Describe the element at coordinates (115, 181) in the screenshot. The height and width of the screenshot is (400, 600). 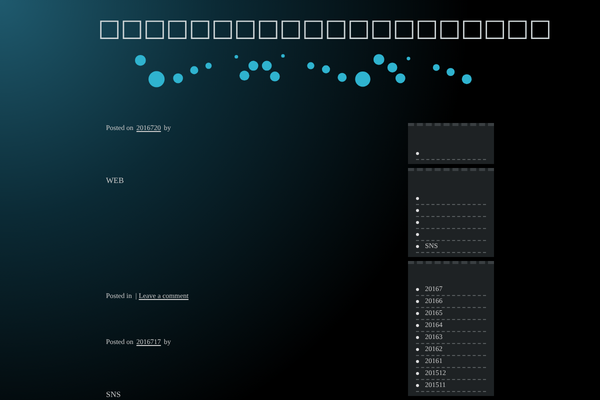
I see `post-content: WEB` at that location.